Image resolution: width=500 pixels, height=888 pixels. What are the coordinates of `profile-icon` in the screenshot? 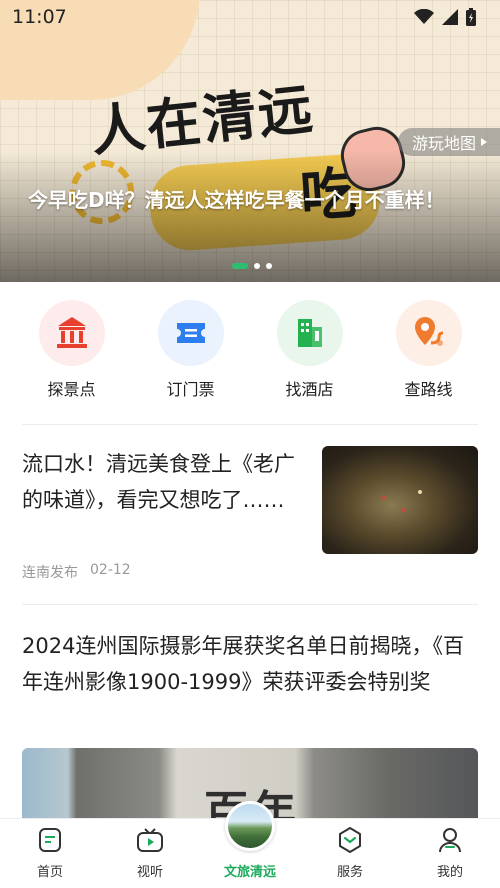 It's located at (450, 840).